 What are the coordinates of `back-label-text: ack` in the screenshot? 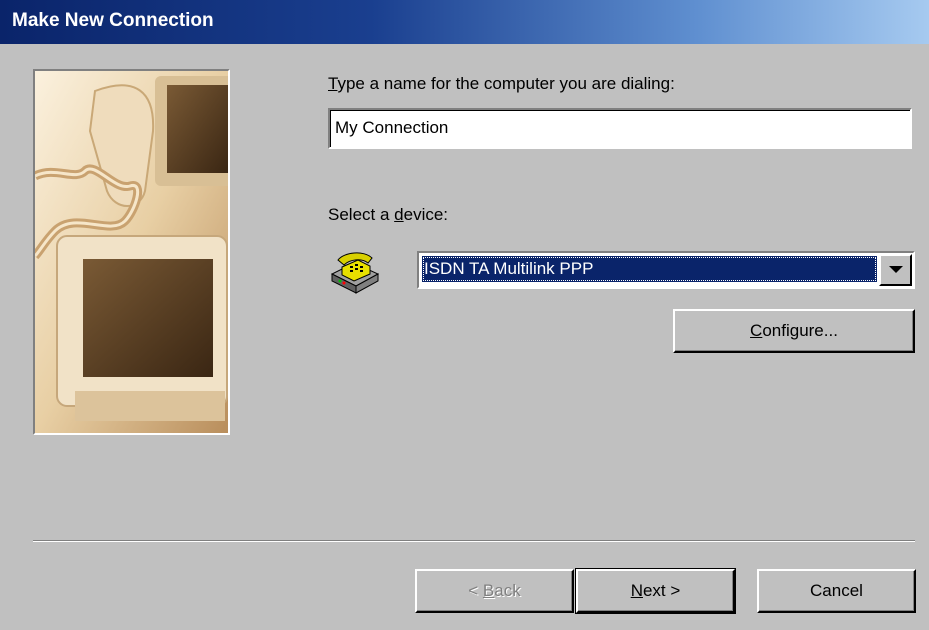 It's located at (507, 590).